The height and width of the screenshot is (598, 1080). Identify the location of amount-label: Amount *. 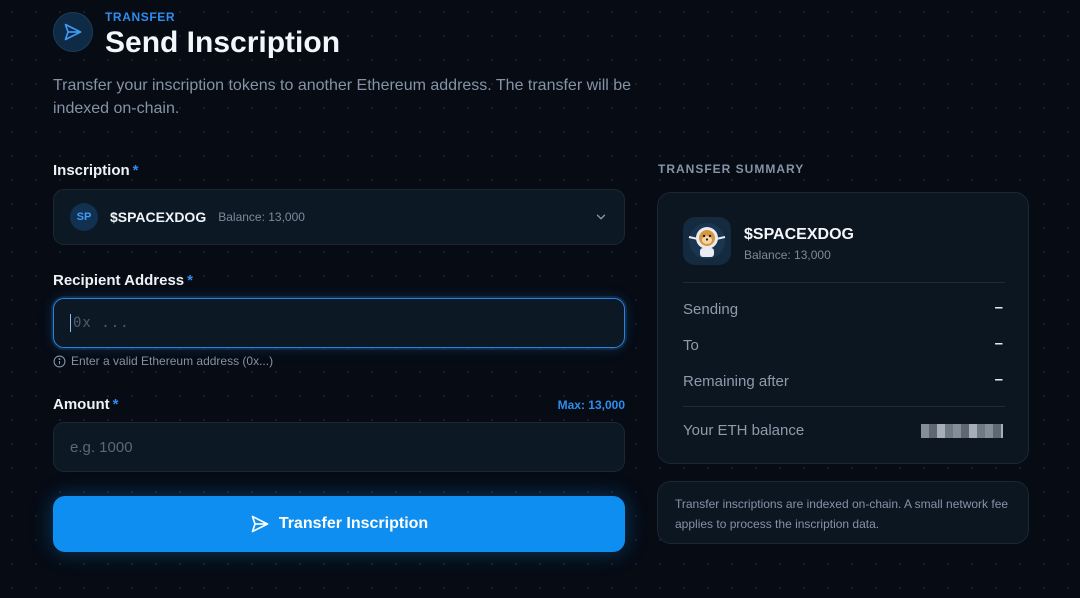
(86, 404).